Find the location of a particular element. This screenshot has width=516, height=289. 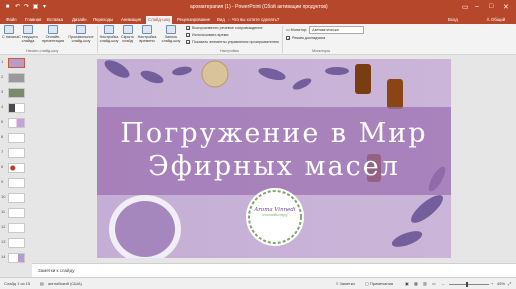

hide-slide-label: Скрыть слайд is located at coordinates (127, 39).